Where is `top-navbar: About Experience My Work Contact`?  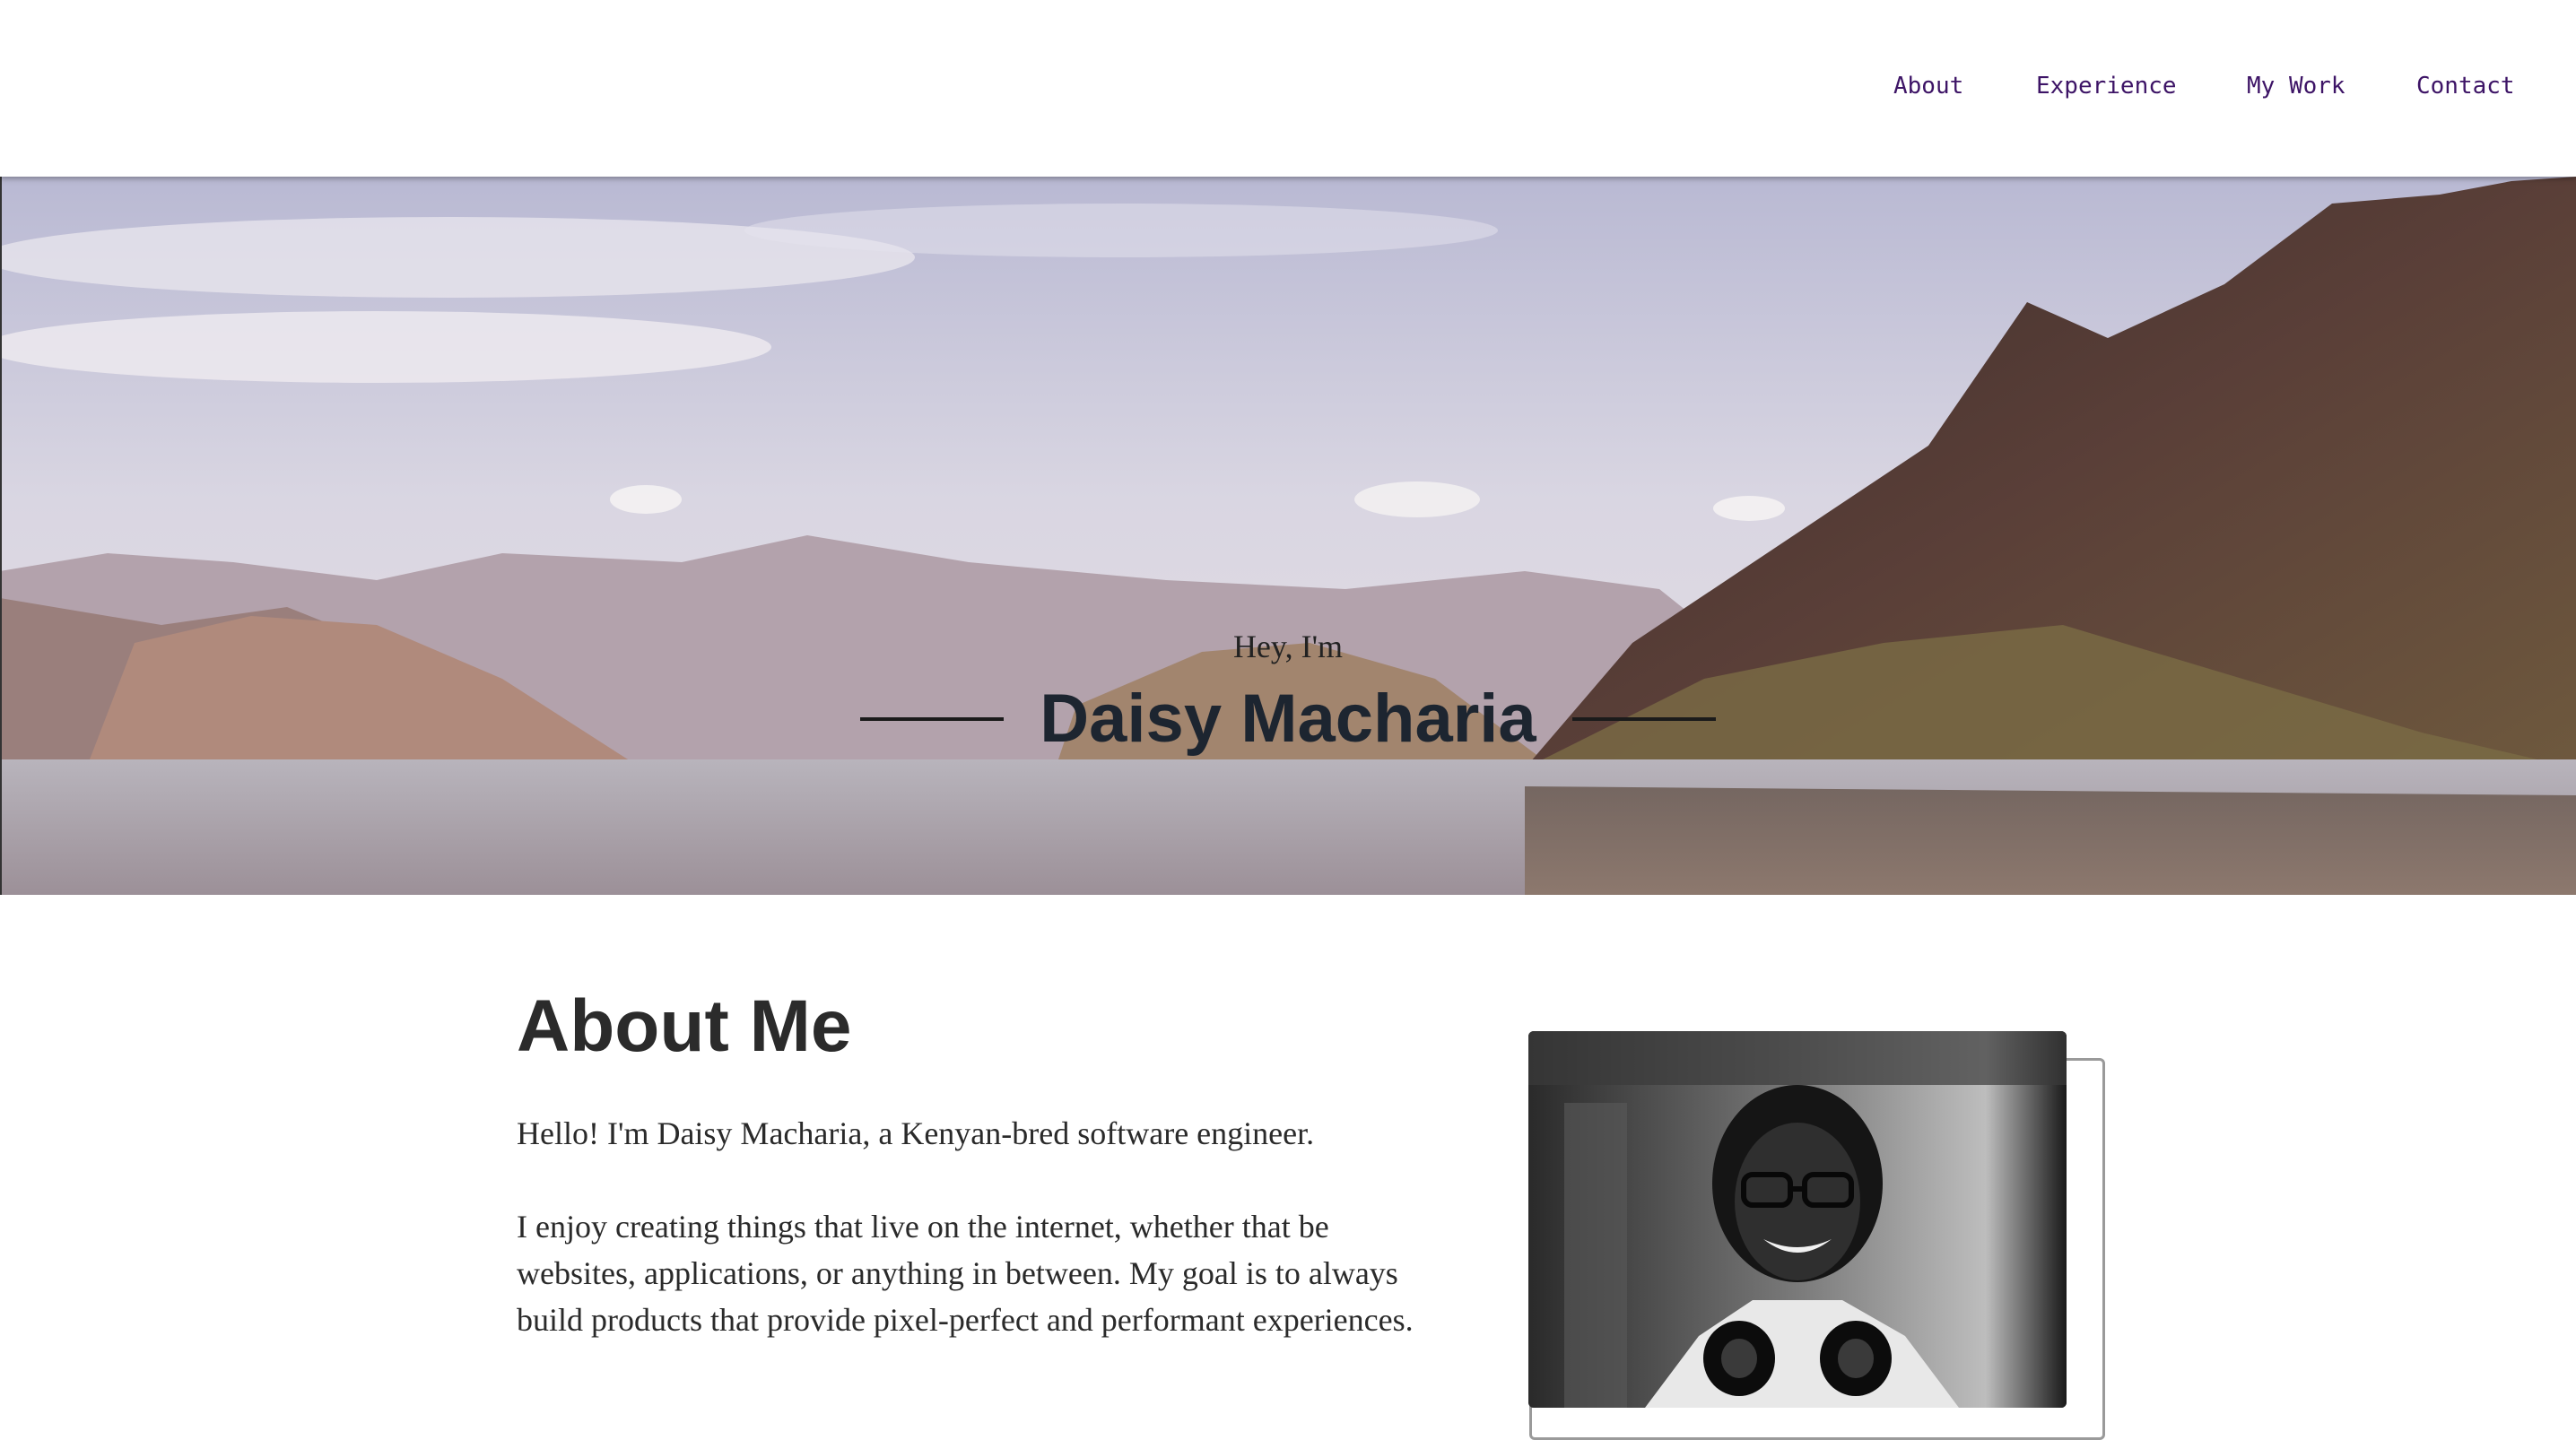 top-navbar: About Experience My Work Contact is located at coordinates (1288, 88).